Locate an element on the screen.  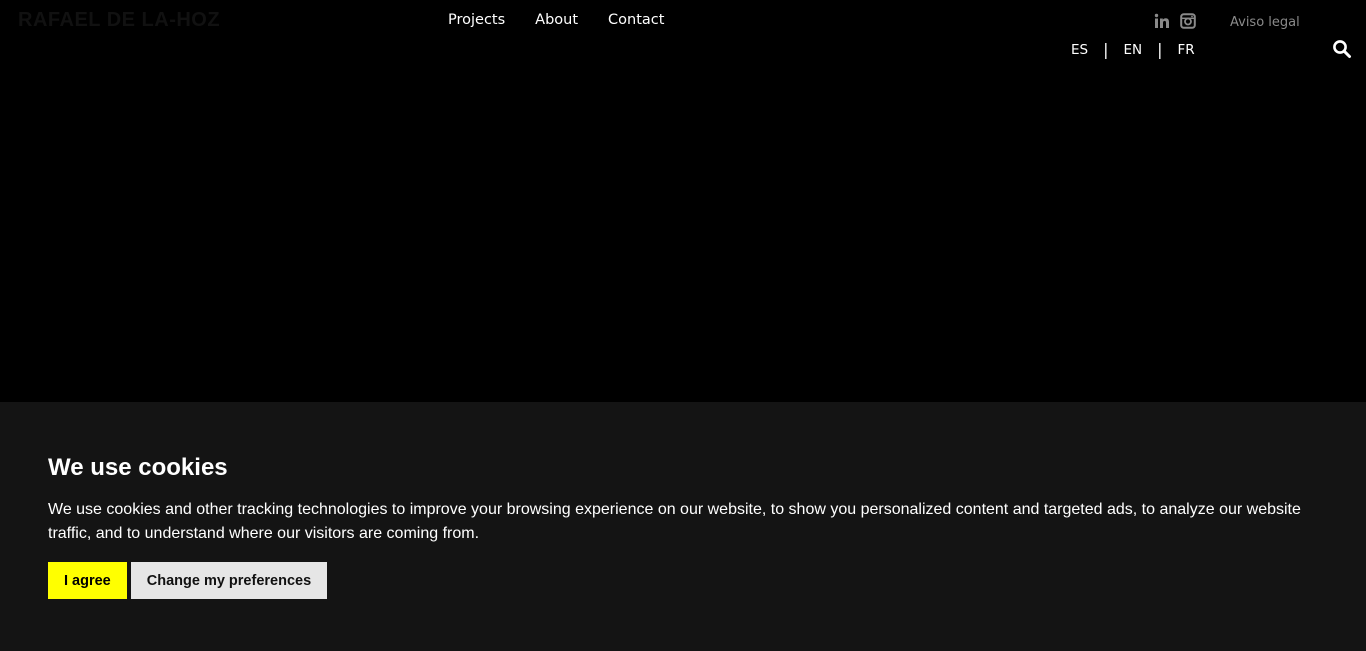
nav-link-about: About is located at coordinates (556, 20).